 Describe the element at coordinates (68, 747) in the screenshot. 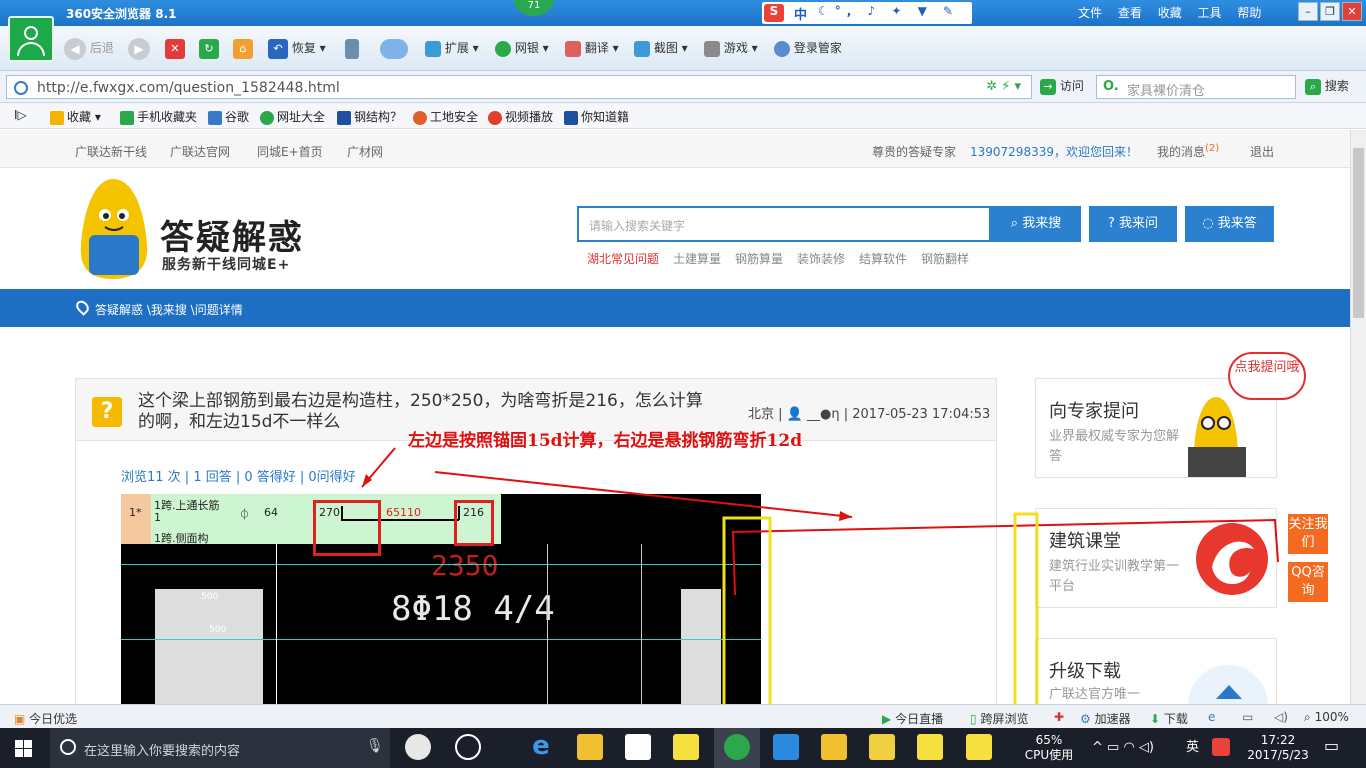

I see `cortana-icon` at that location.